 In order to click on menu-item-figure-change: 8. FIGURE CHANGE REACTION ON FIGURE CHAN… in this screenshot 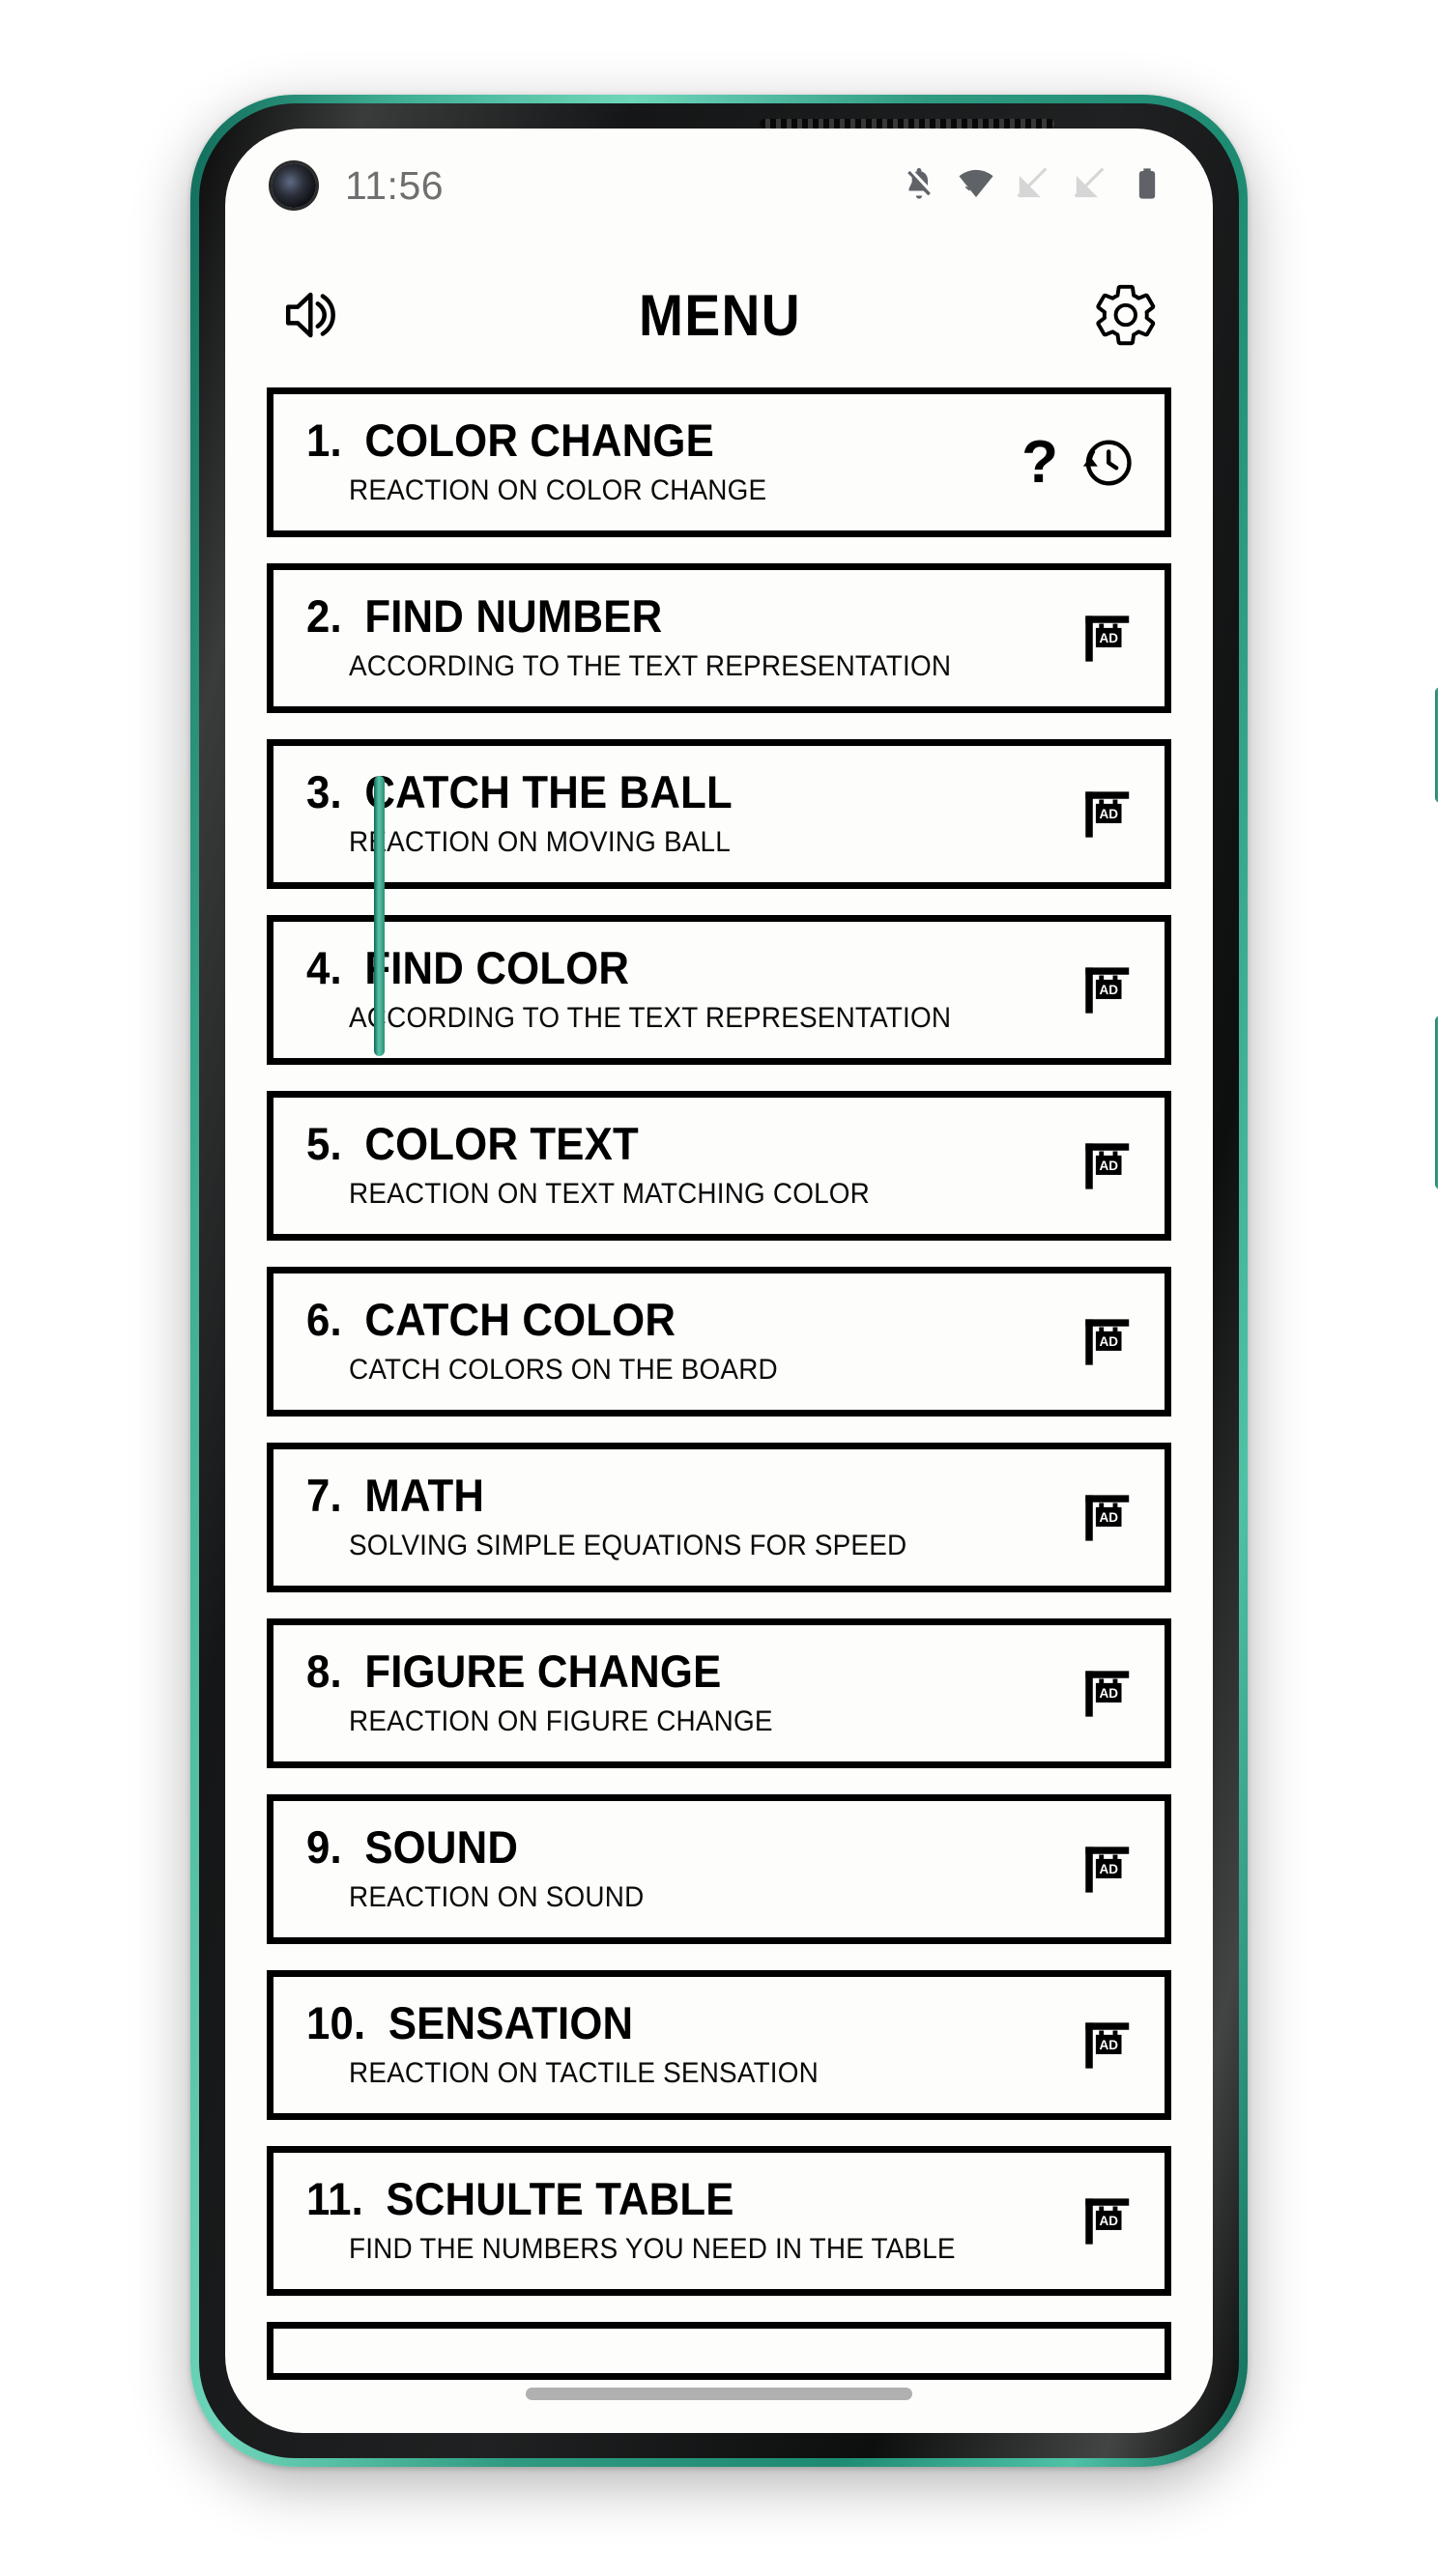, I will do `click(719, 1693)`.